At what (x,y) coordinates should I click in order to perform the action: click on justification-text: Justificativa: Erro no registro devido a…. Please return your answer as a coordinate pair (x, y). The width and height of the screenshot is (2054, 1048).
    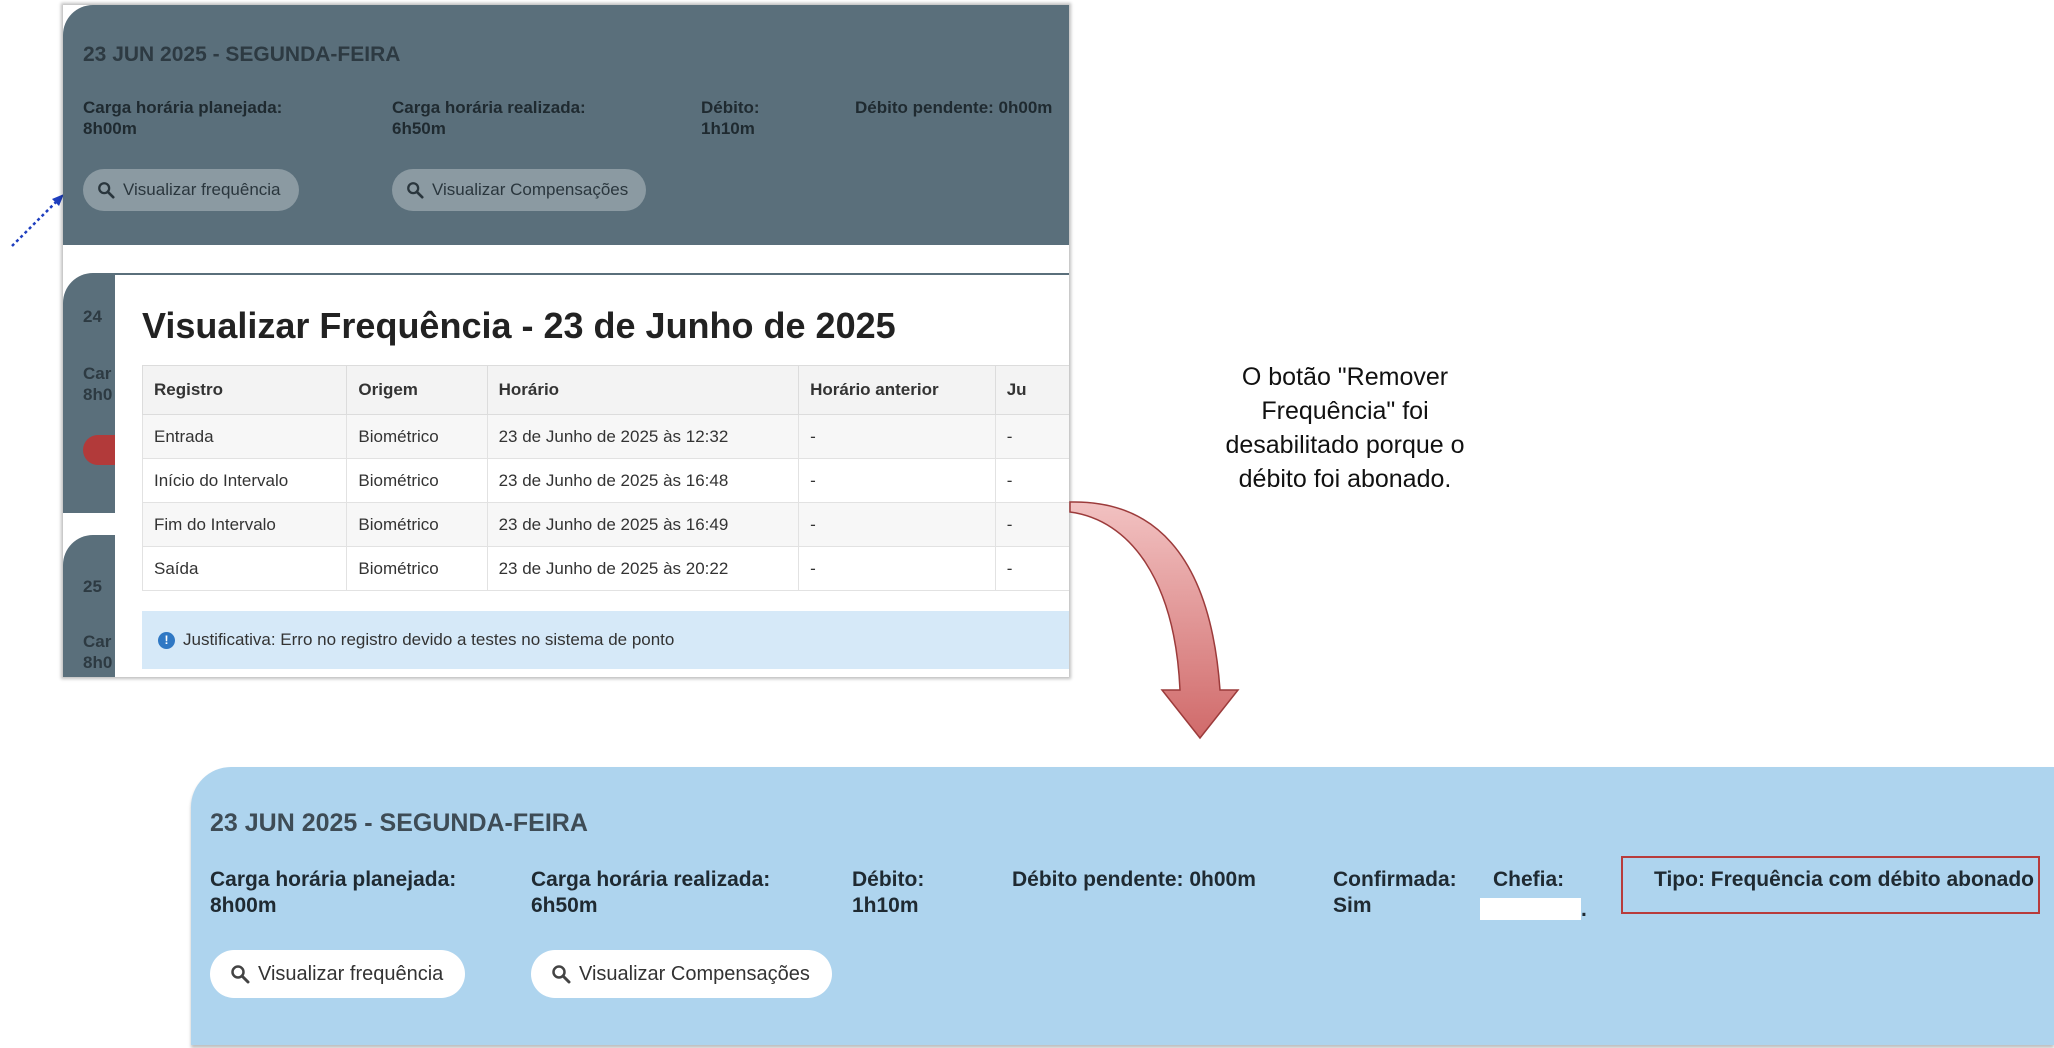
    Looking at the image, I should click on (429, 639).